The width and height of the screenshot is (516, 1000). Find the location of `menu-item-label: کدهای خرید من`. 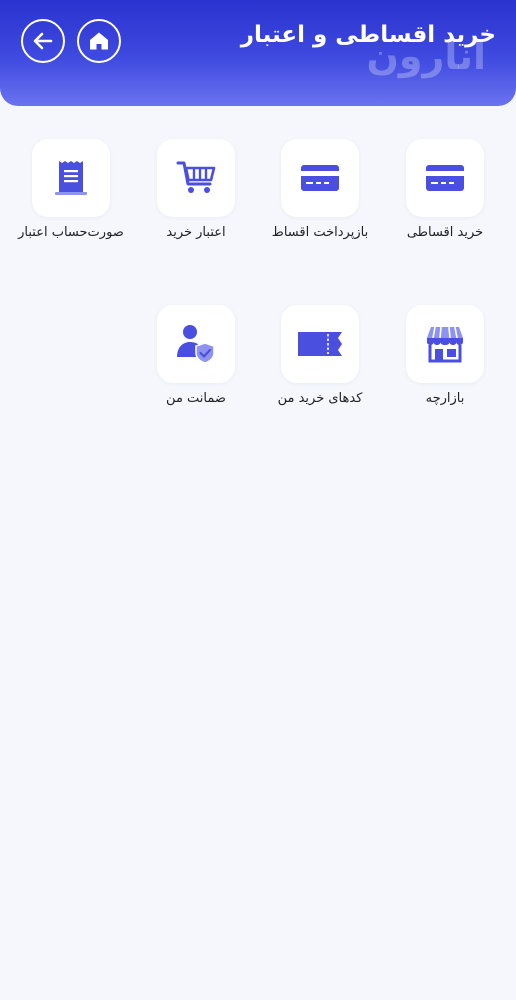

menu-item-label: کدهای خرید من is located at coordinates (320, 398).